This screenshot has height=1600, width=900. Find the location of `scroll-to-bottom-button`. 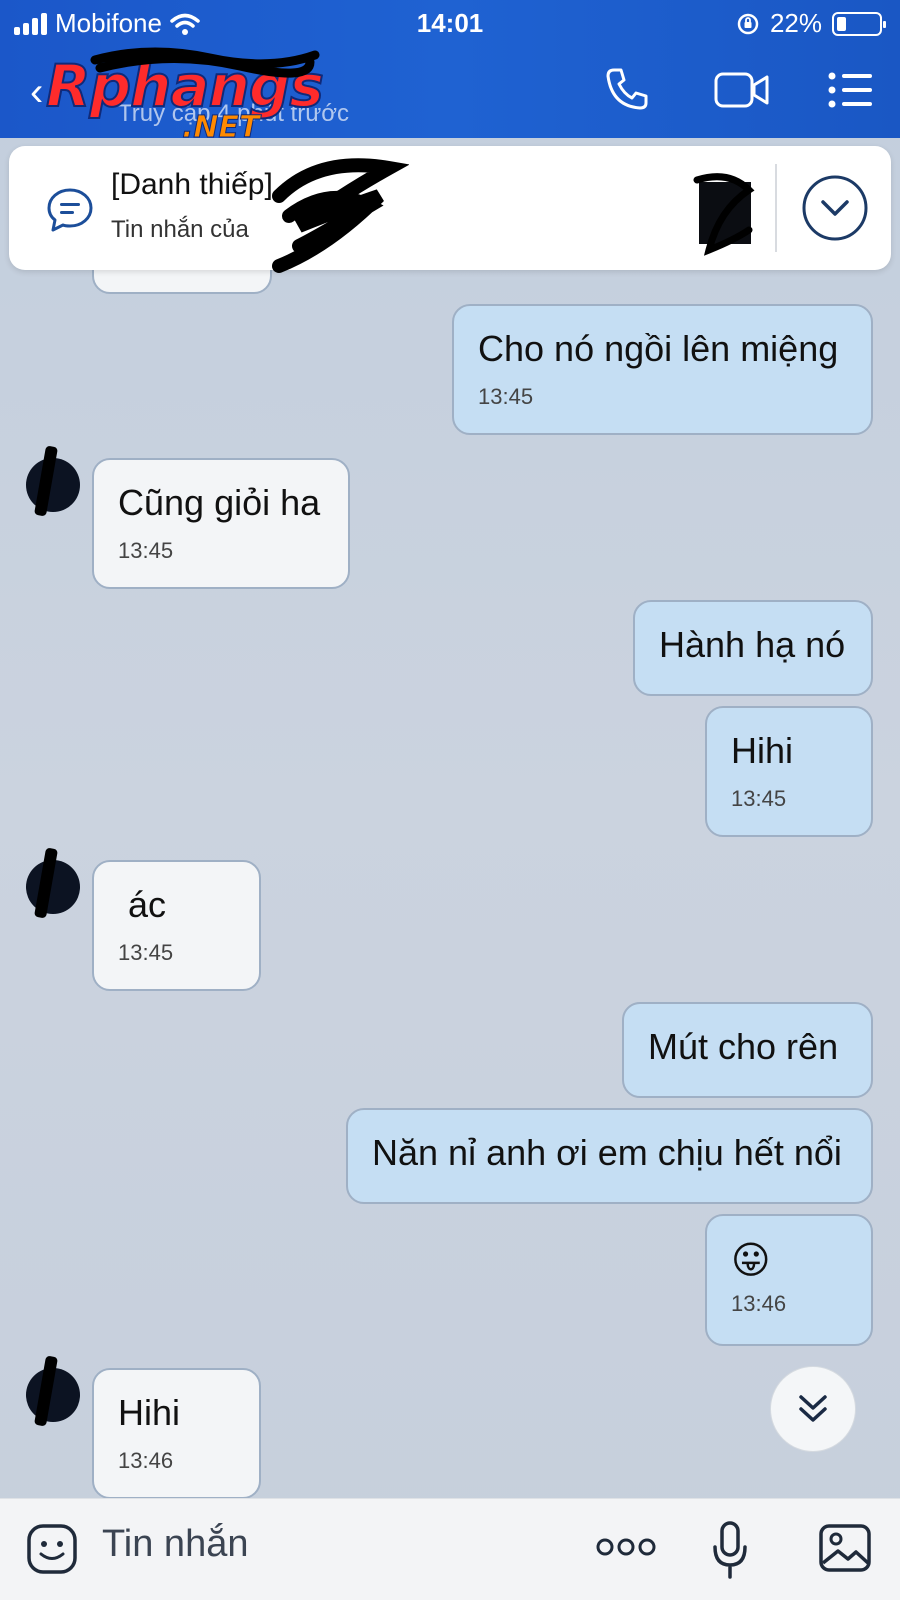

scroll-to-bottom-button is located at coordinates (813, 1409).